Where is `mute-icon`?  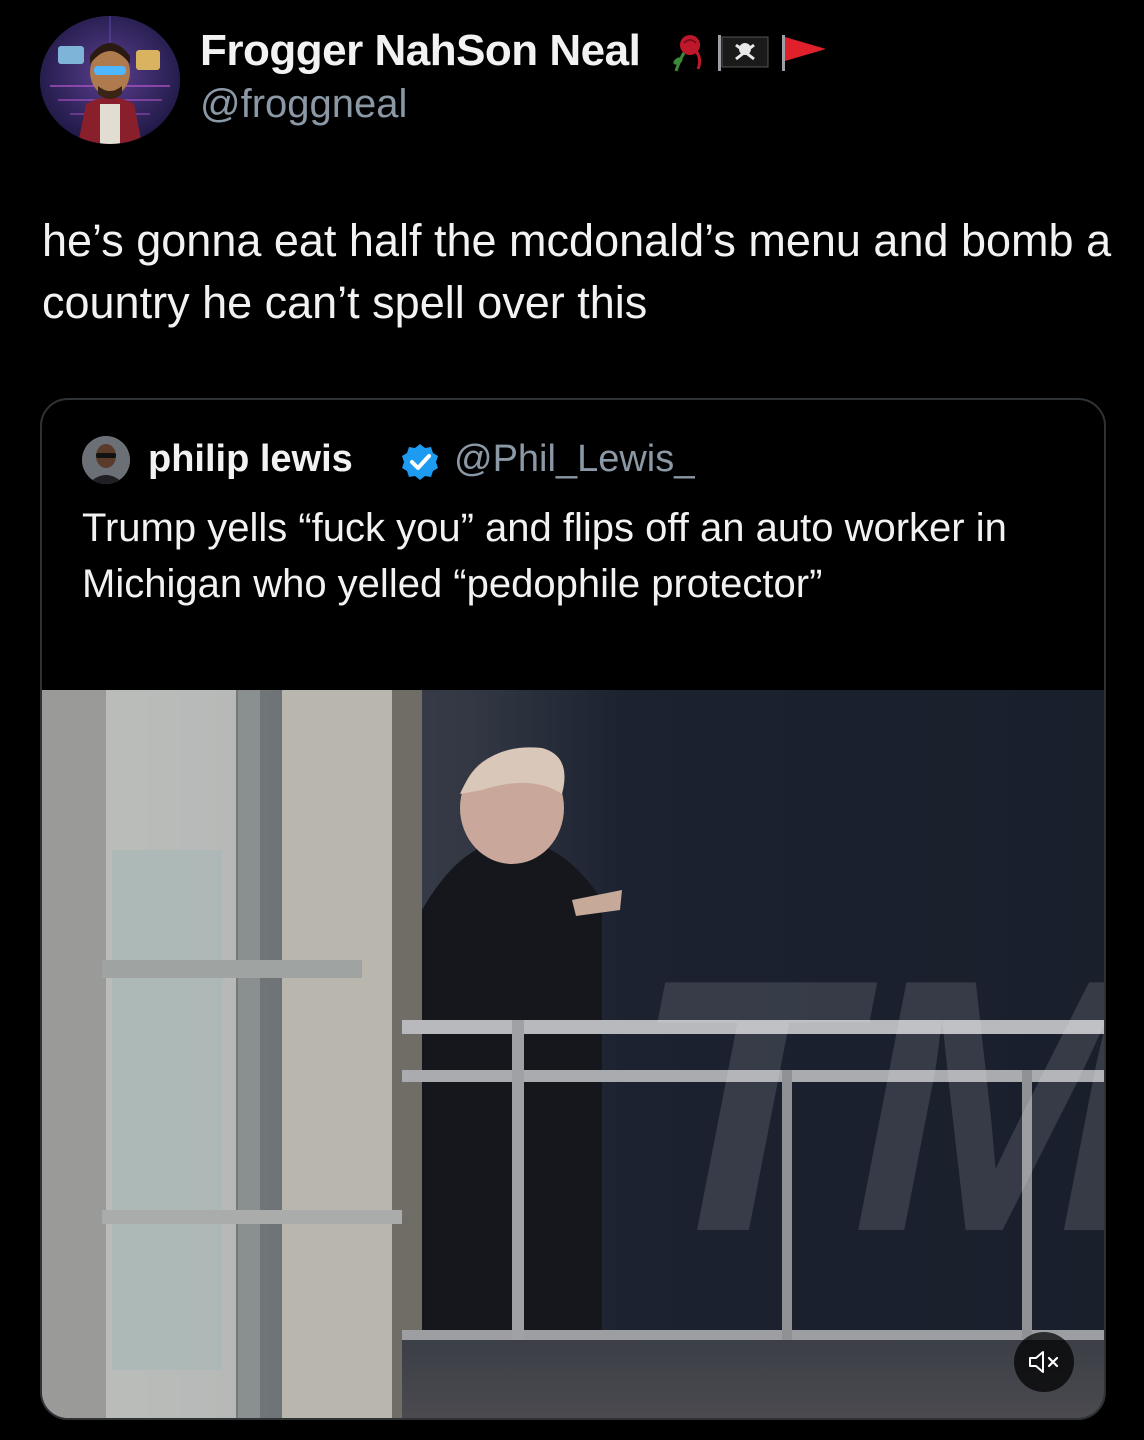
mute-icon is located at coordinates (1044, 1362).